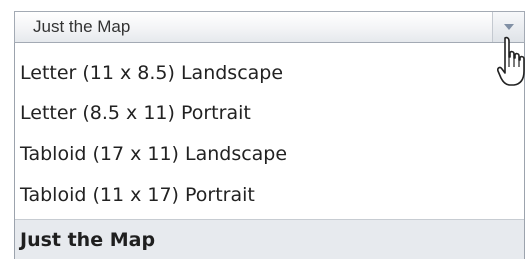  I want to click on chevron-down-icon, so click(509, 27).